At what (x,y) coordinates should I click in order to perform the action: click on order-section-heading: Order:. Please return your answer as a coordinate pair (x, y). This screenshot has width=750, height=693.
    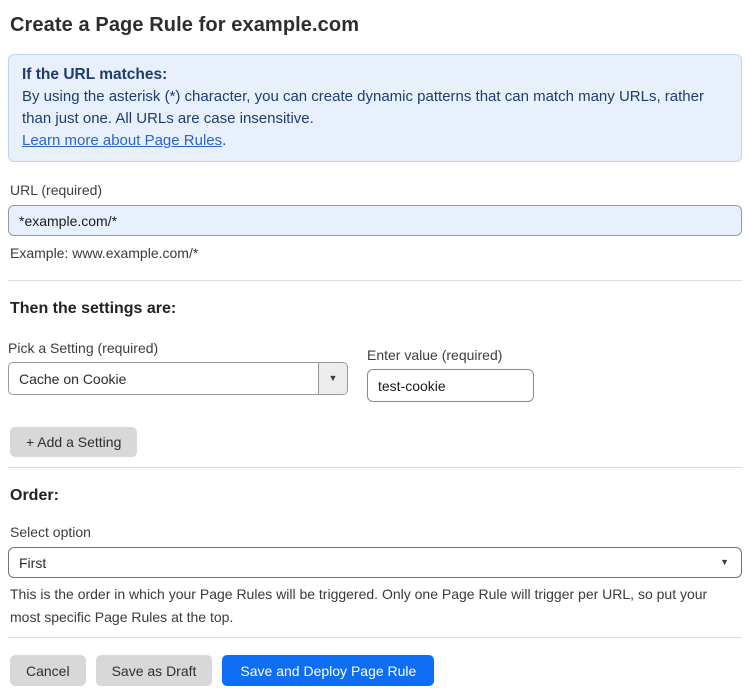
    Looking at the image, I should click on (34, 495).